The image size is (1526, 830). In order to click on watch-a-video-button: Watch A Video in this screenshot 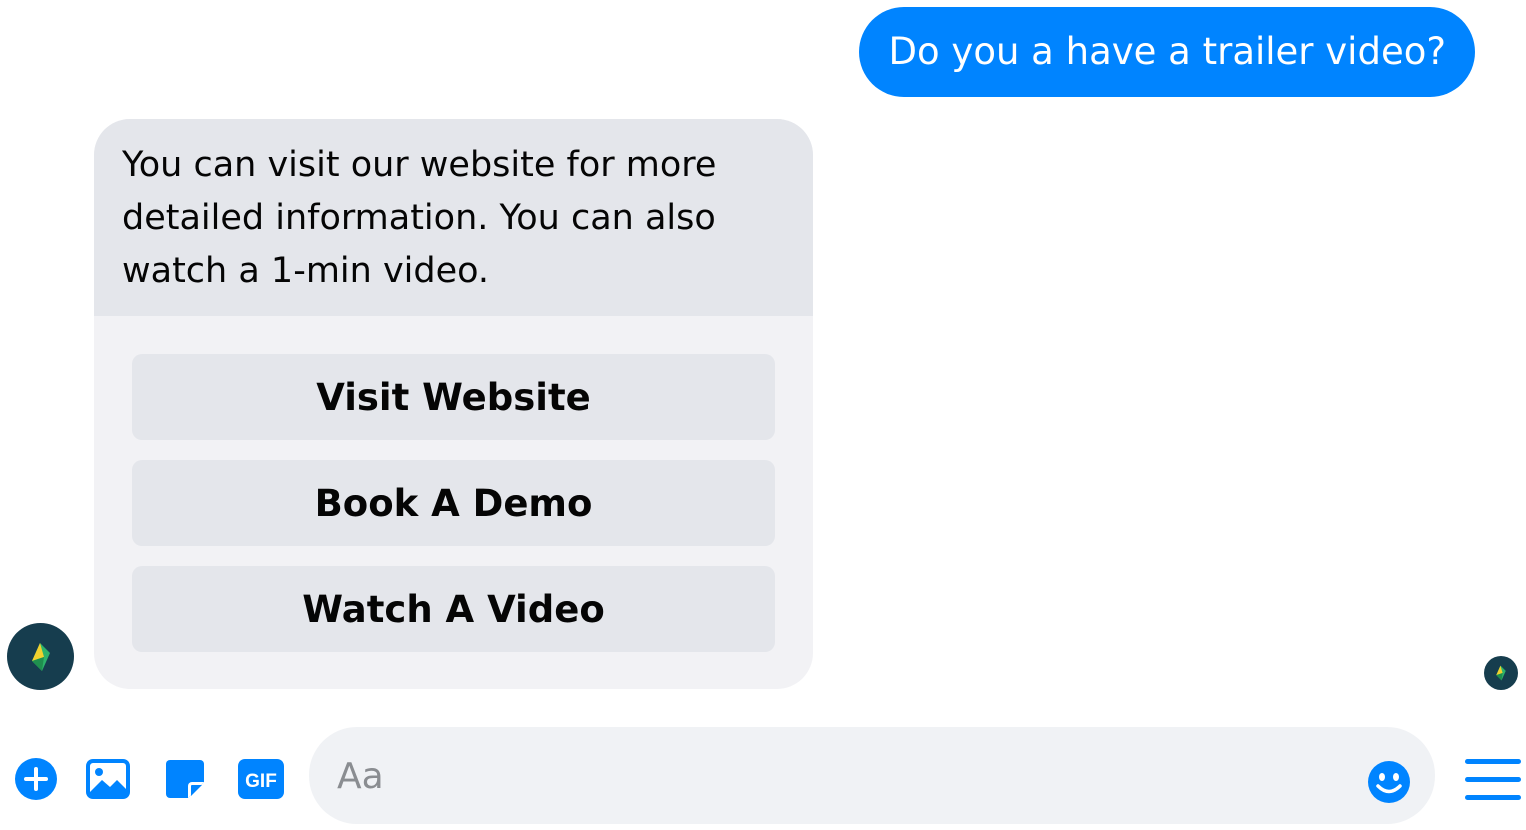, I will do `click(453, 609)`.